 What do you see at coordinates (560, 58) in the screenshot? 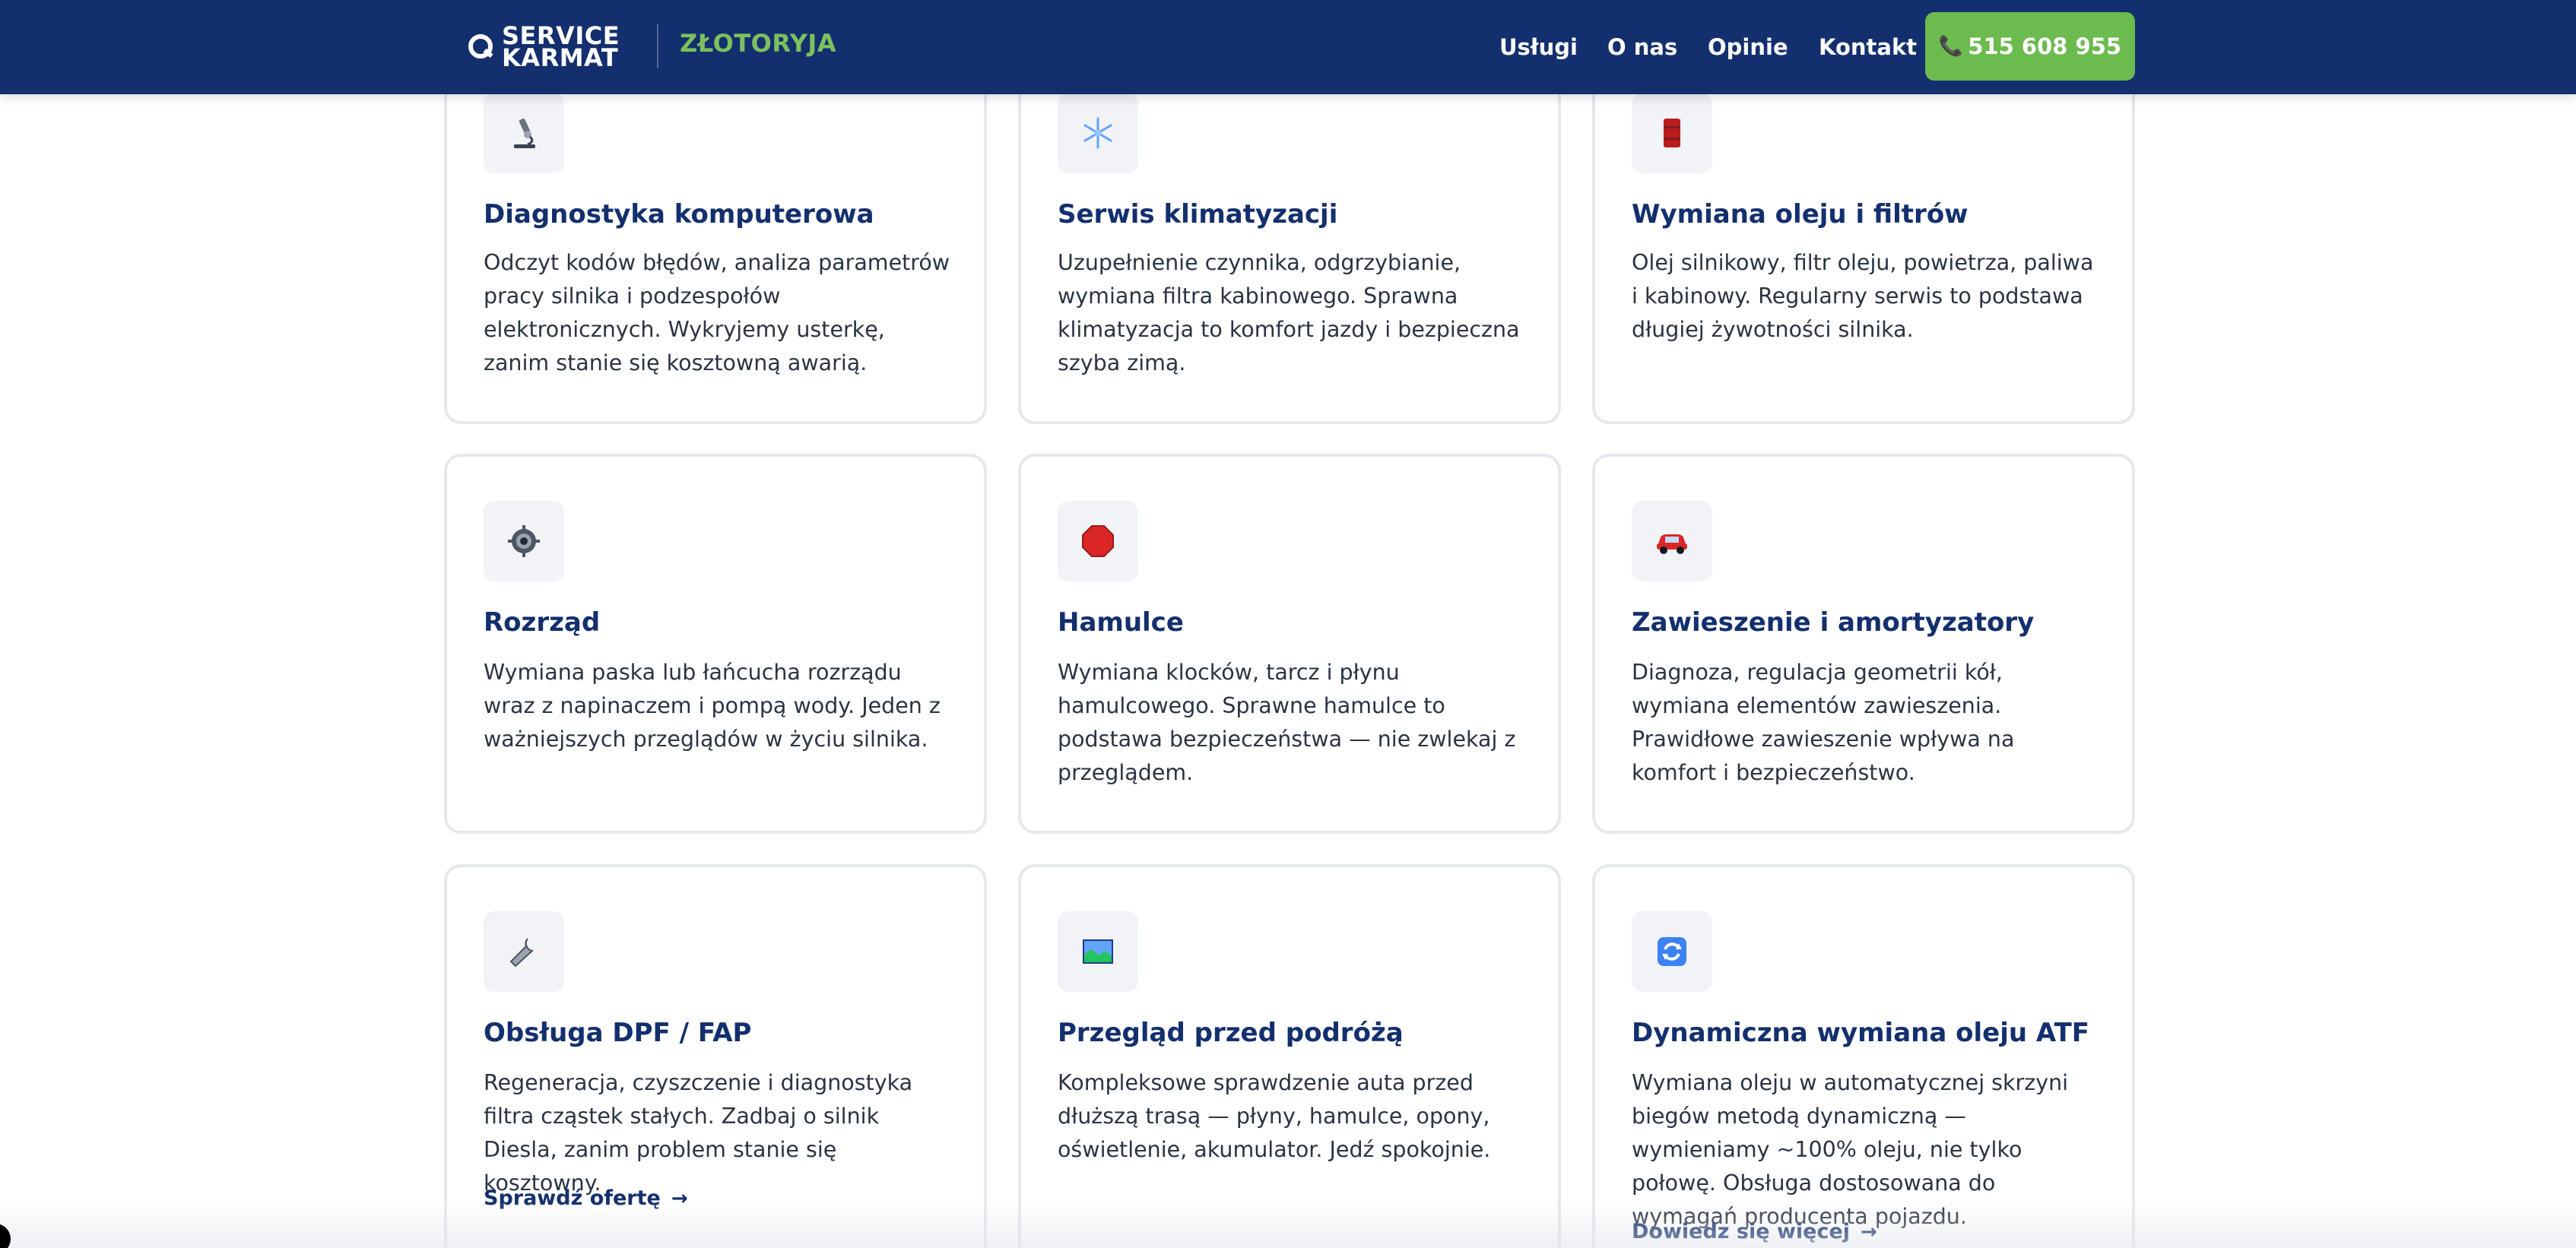
I see `logo-text-karmat: KARMAT` at bounding box center [560, 58].